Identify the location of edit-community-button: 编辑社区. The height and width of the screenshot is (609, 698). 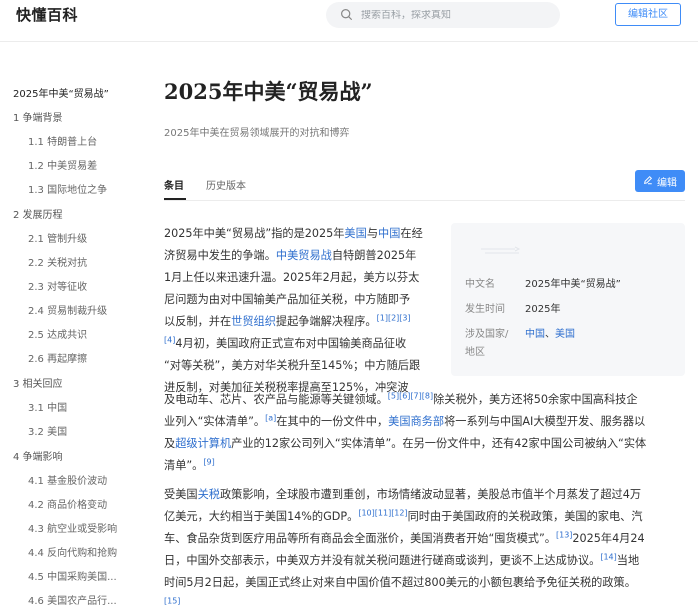
(648, 14).